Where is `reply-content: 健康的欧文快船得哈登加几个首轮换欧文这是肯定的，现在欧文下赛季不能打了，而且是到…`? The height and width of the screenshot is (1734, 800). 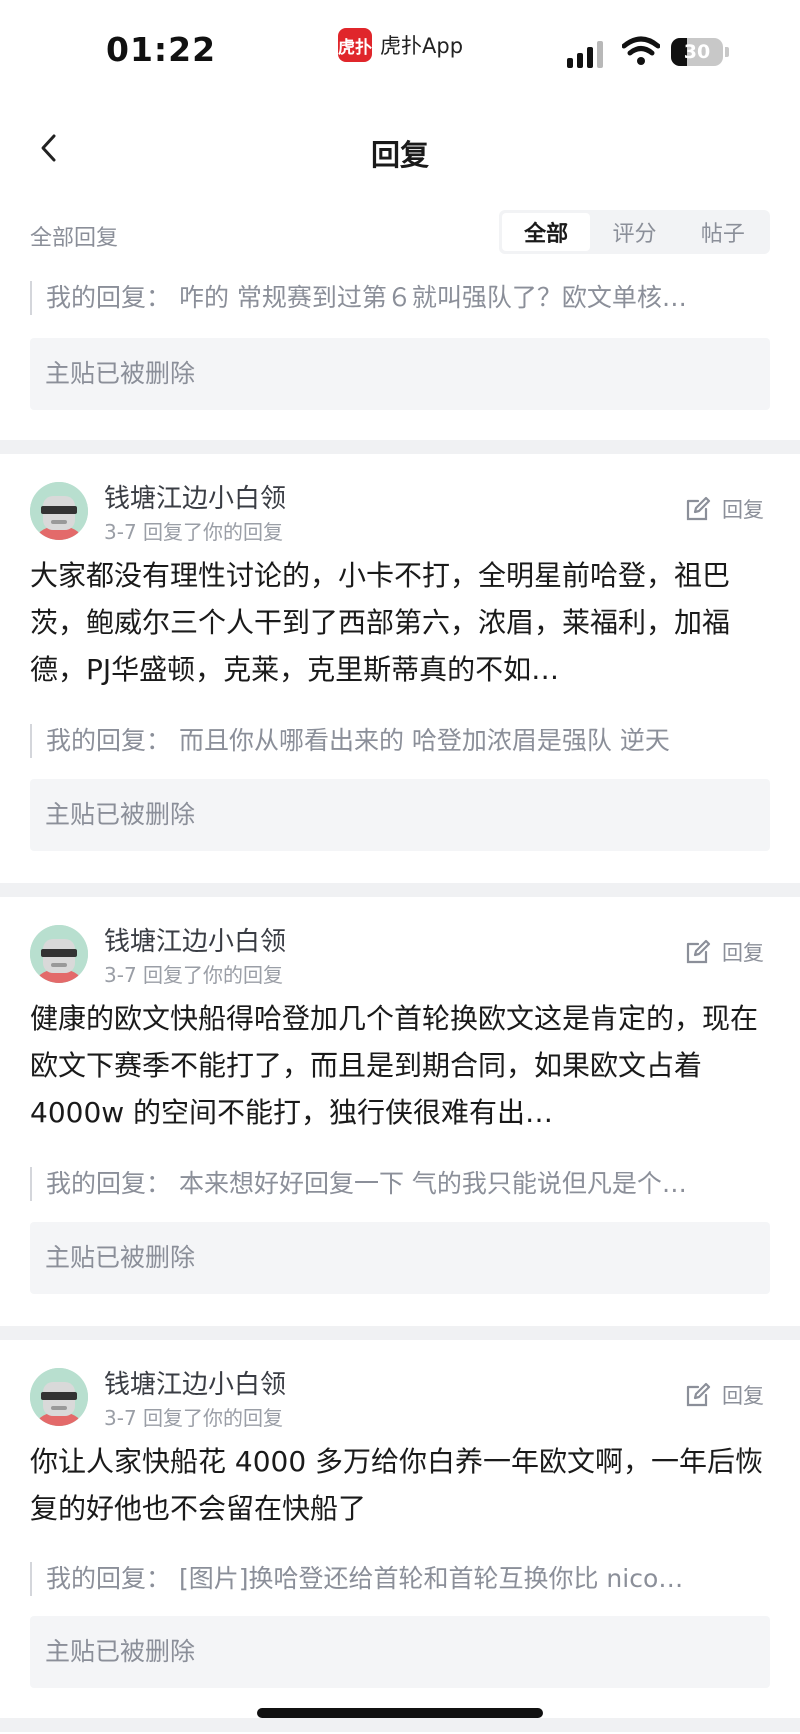 reply-content: 健康的欧文快船得哈登加几个首轮换欧文这是肯定的，现在欧文下赛季不能打了，而且是到… is located at coordinates (400, 1065).